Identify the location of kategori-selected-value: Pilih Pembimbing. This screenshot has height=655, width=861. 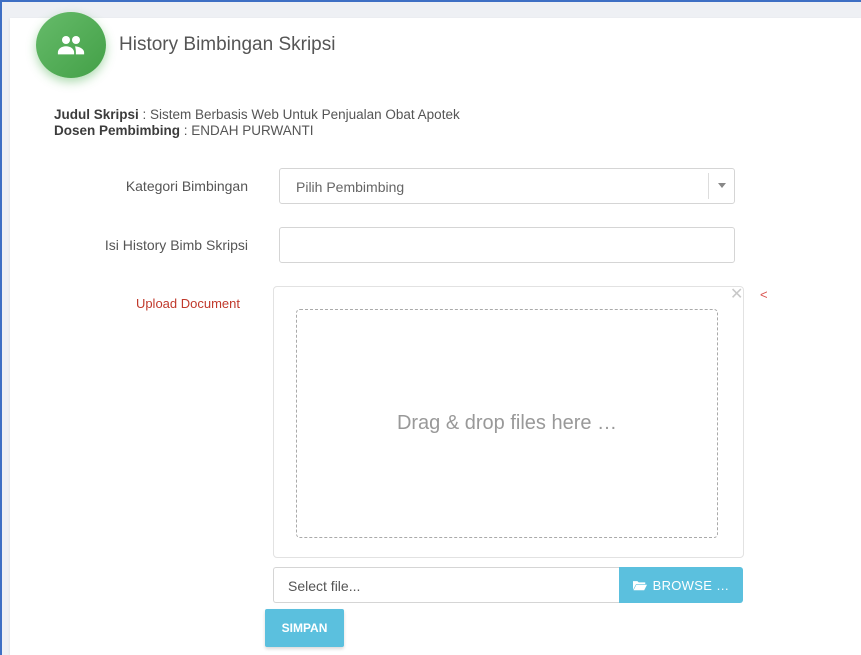
(350, 187).